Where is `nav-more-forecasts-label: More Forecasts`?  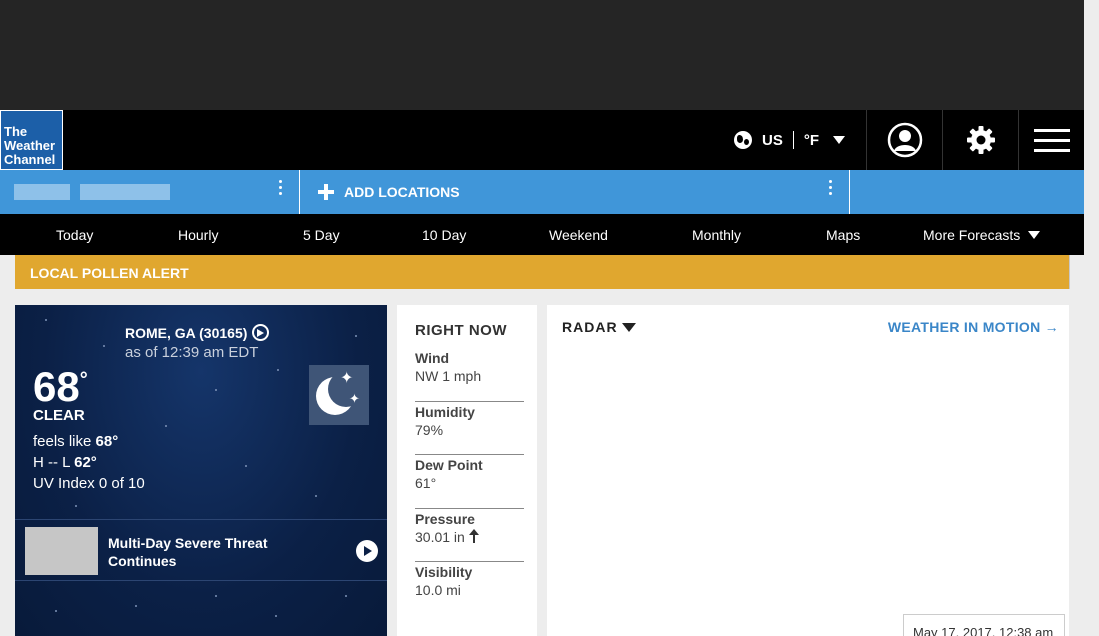 nav-more-forecasts-label: More Forecasts is located at coordinates (972, 235).